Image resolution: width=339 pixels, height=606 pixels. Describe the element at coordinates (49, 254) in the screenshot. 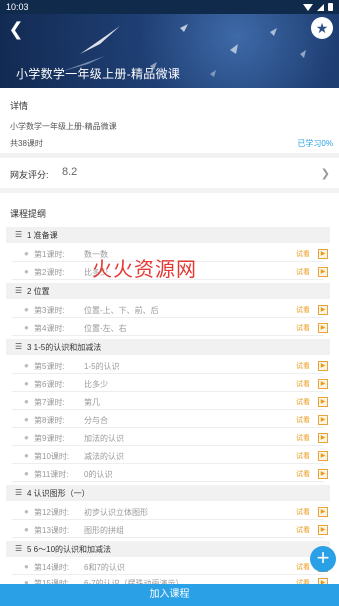

I see `lesson-number: 第1课时:` at that location.